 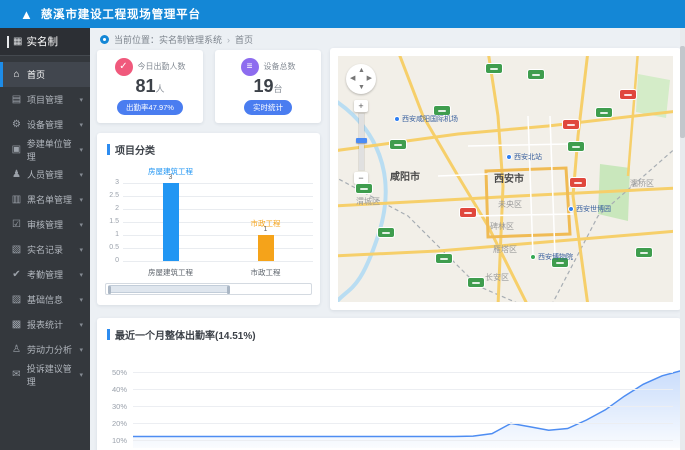 What do you see at coordinates (642, 183) in the screenshot?
I see `map-label-district: 灞桥区` at bounding box center [642, 183].